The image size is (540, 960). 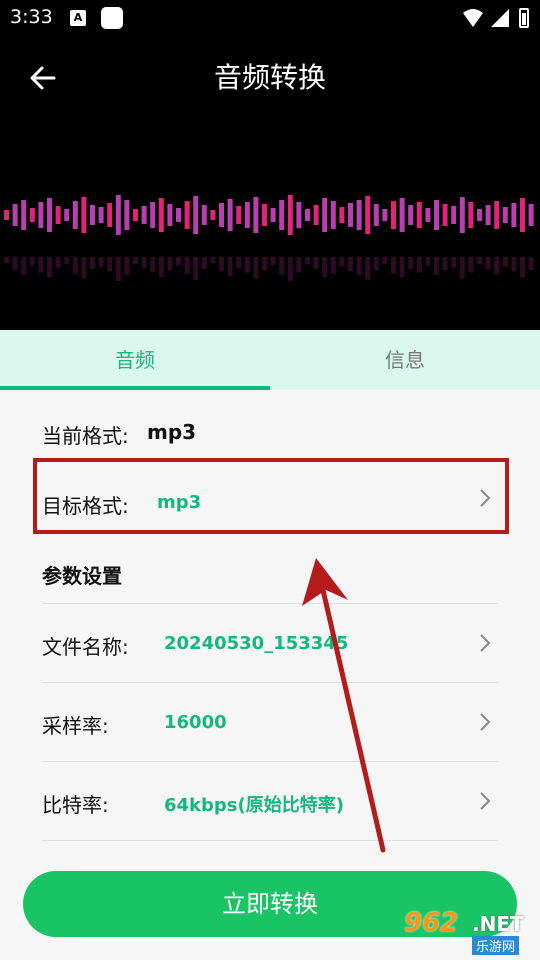 I want to click on watermark-logo: 962 .NET 乐游网, so click(x=468, y=933).